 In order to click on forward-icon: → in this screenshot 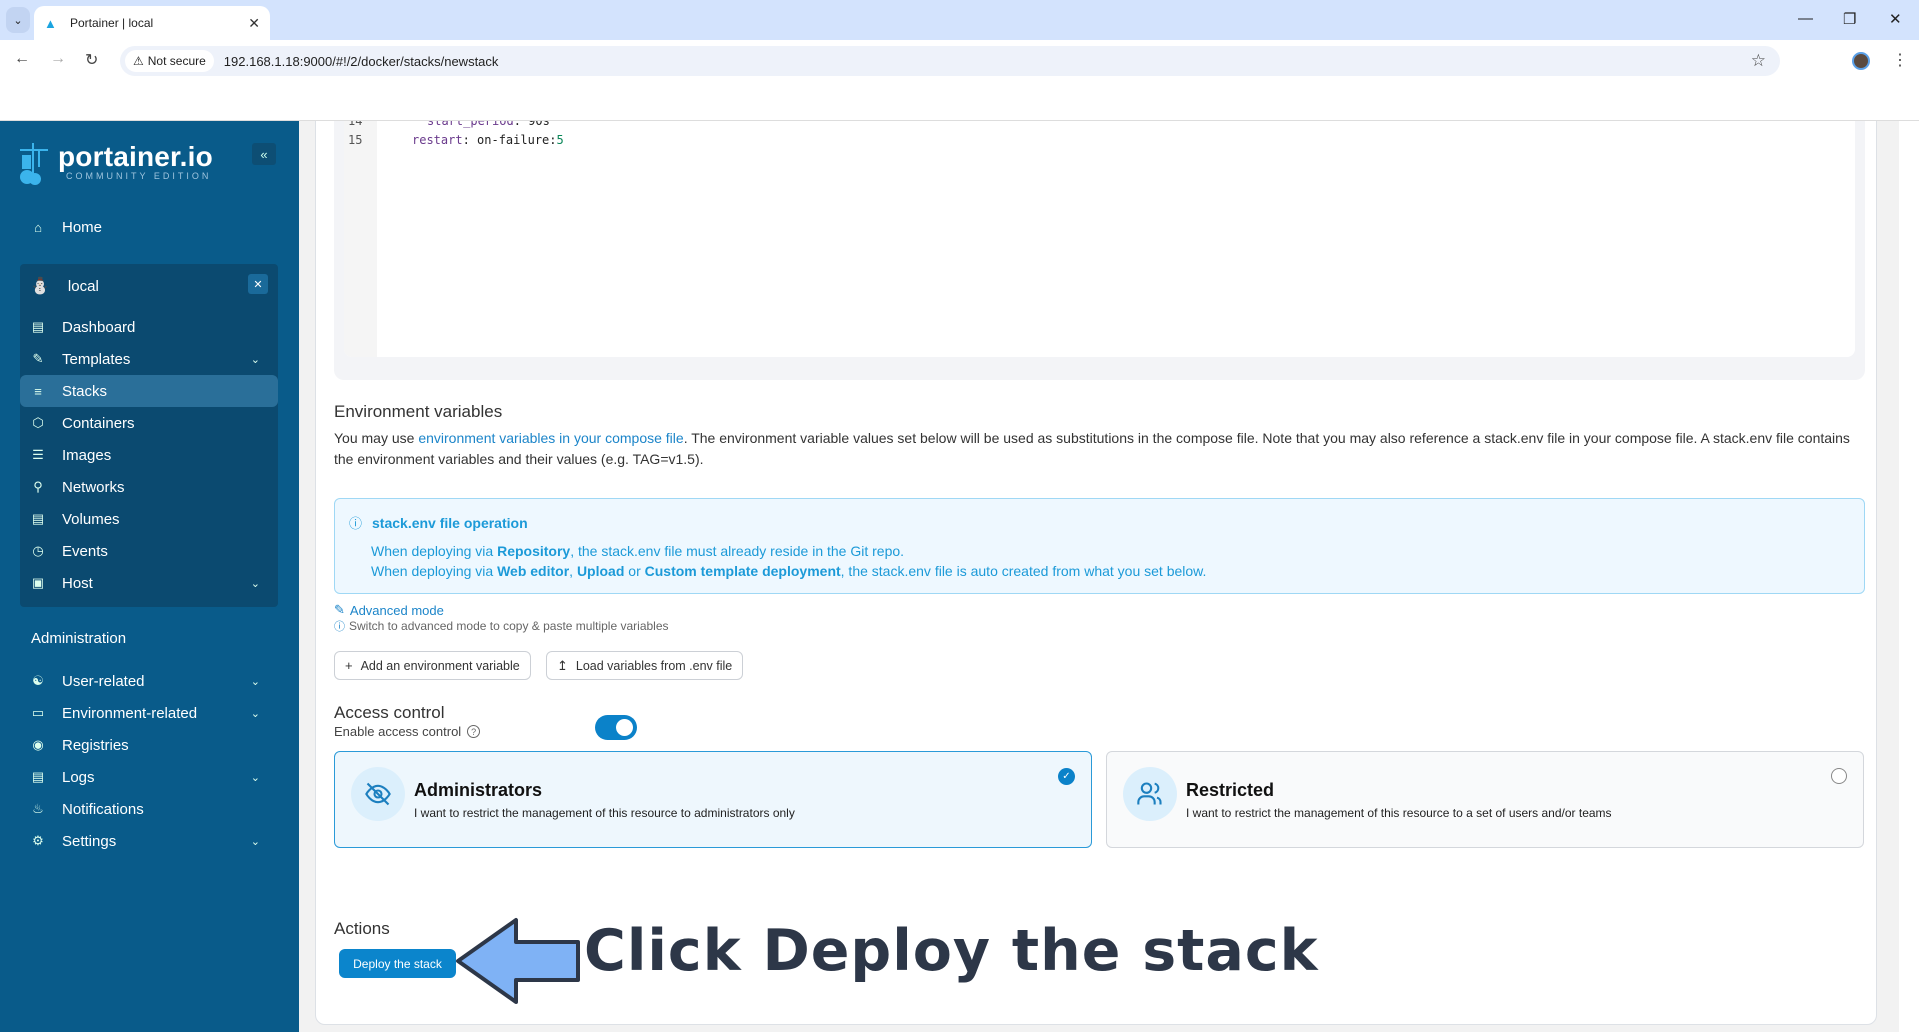, I will do `click(58, 59)`.